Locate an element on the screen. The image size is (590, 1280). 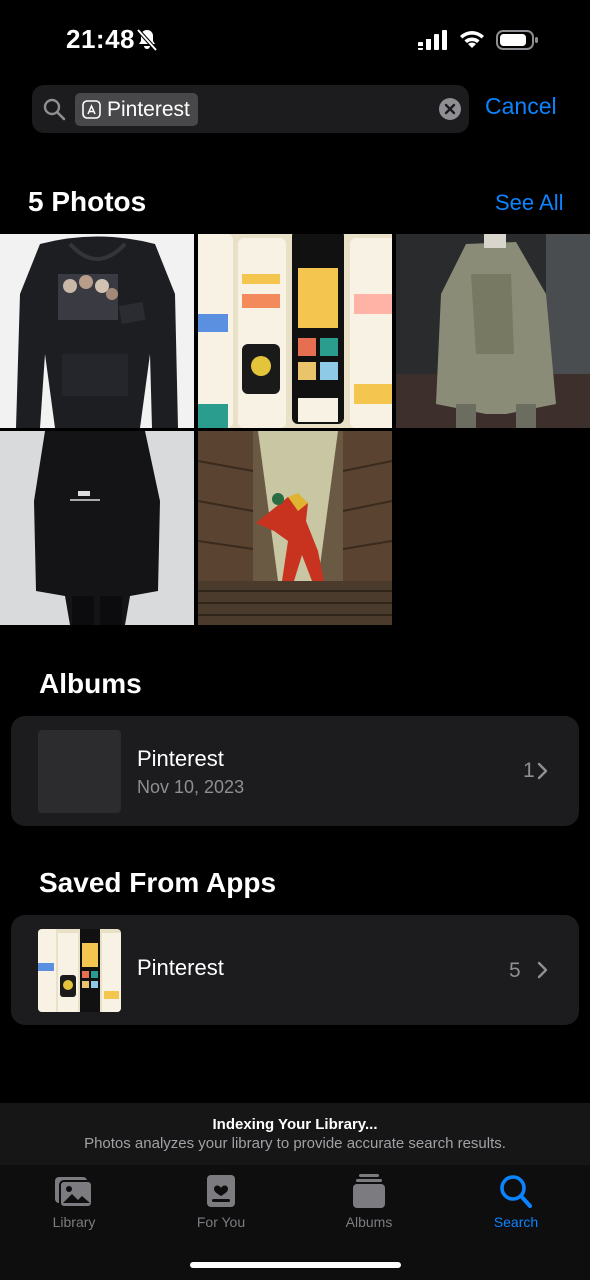
tab-for-you: For You is located at coordinates (221, 1205).